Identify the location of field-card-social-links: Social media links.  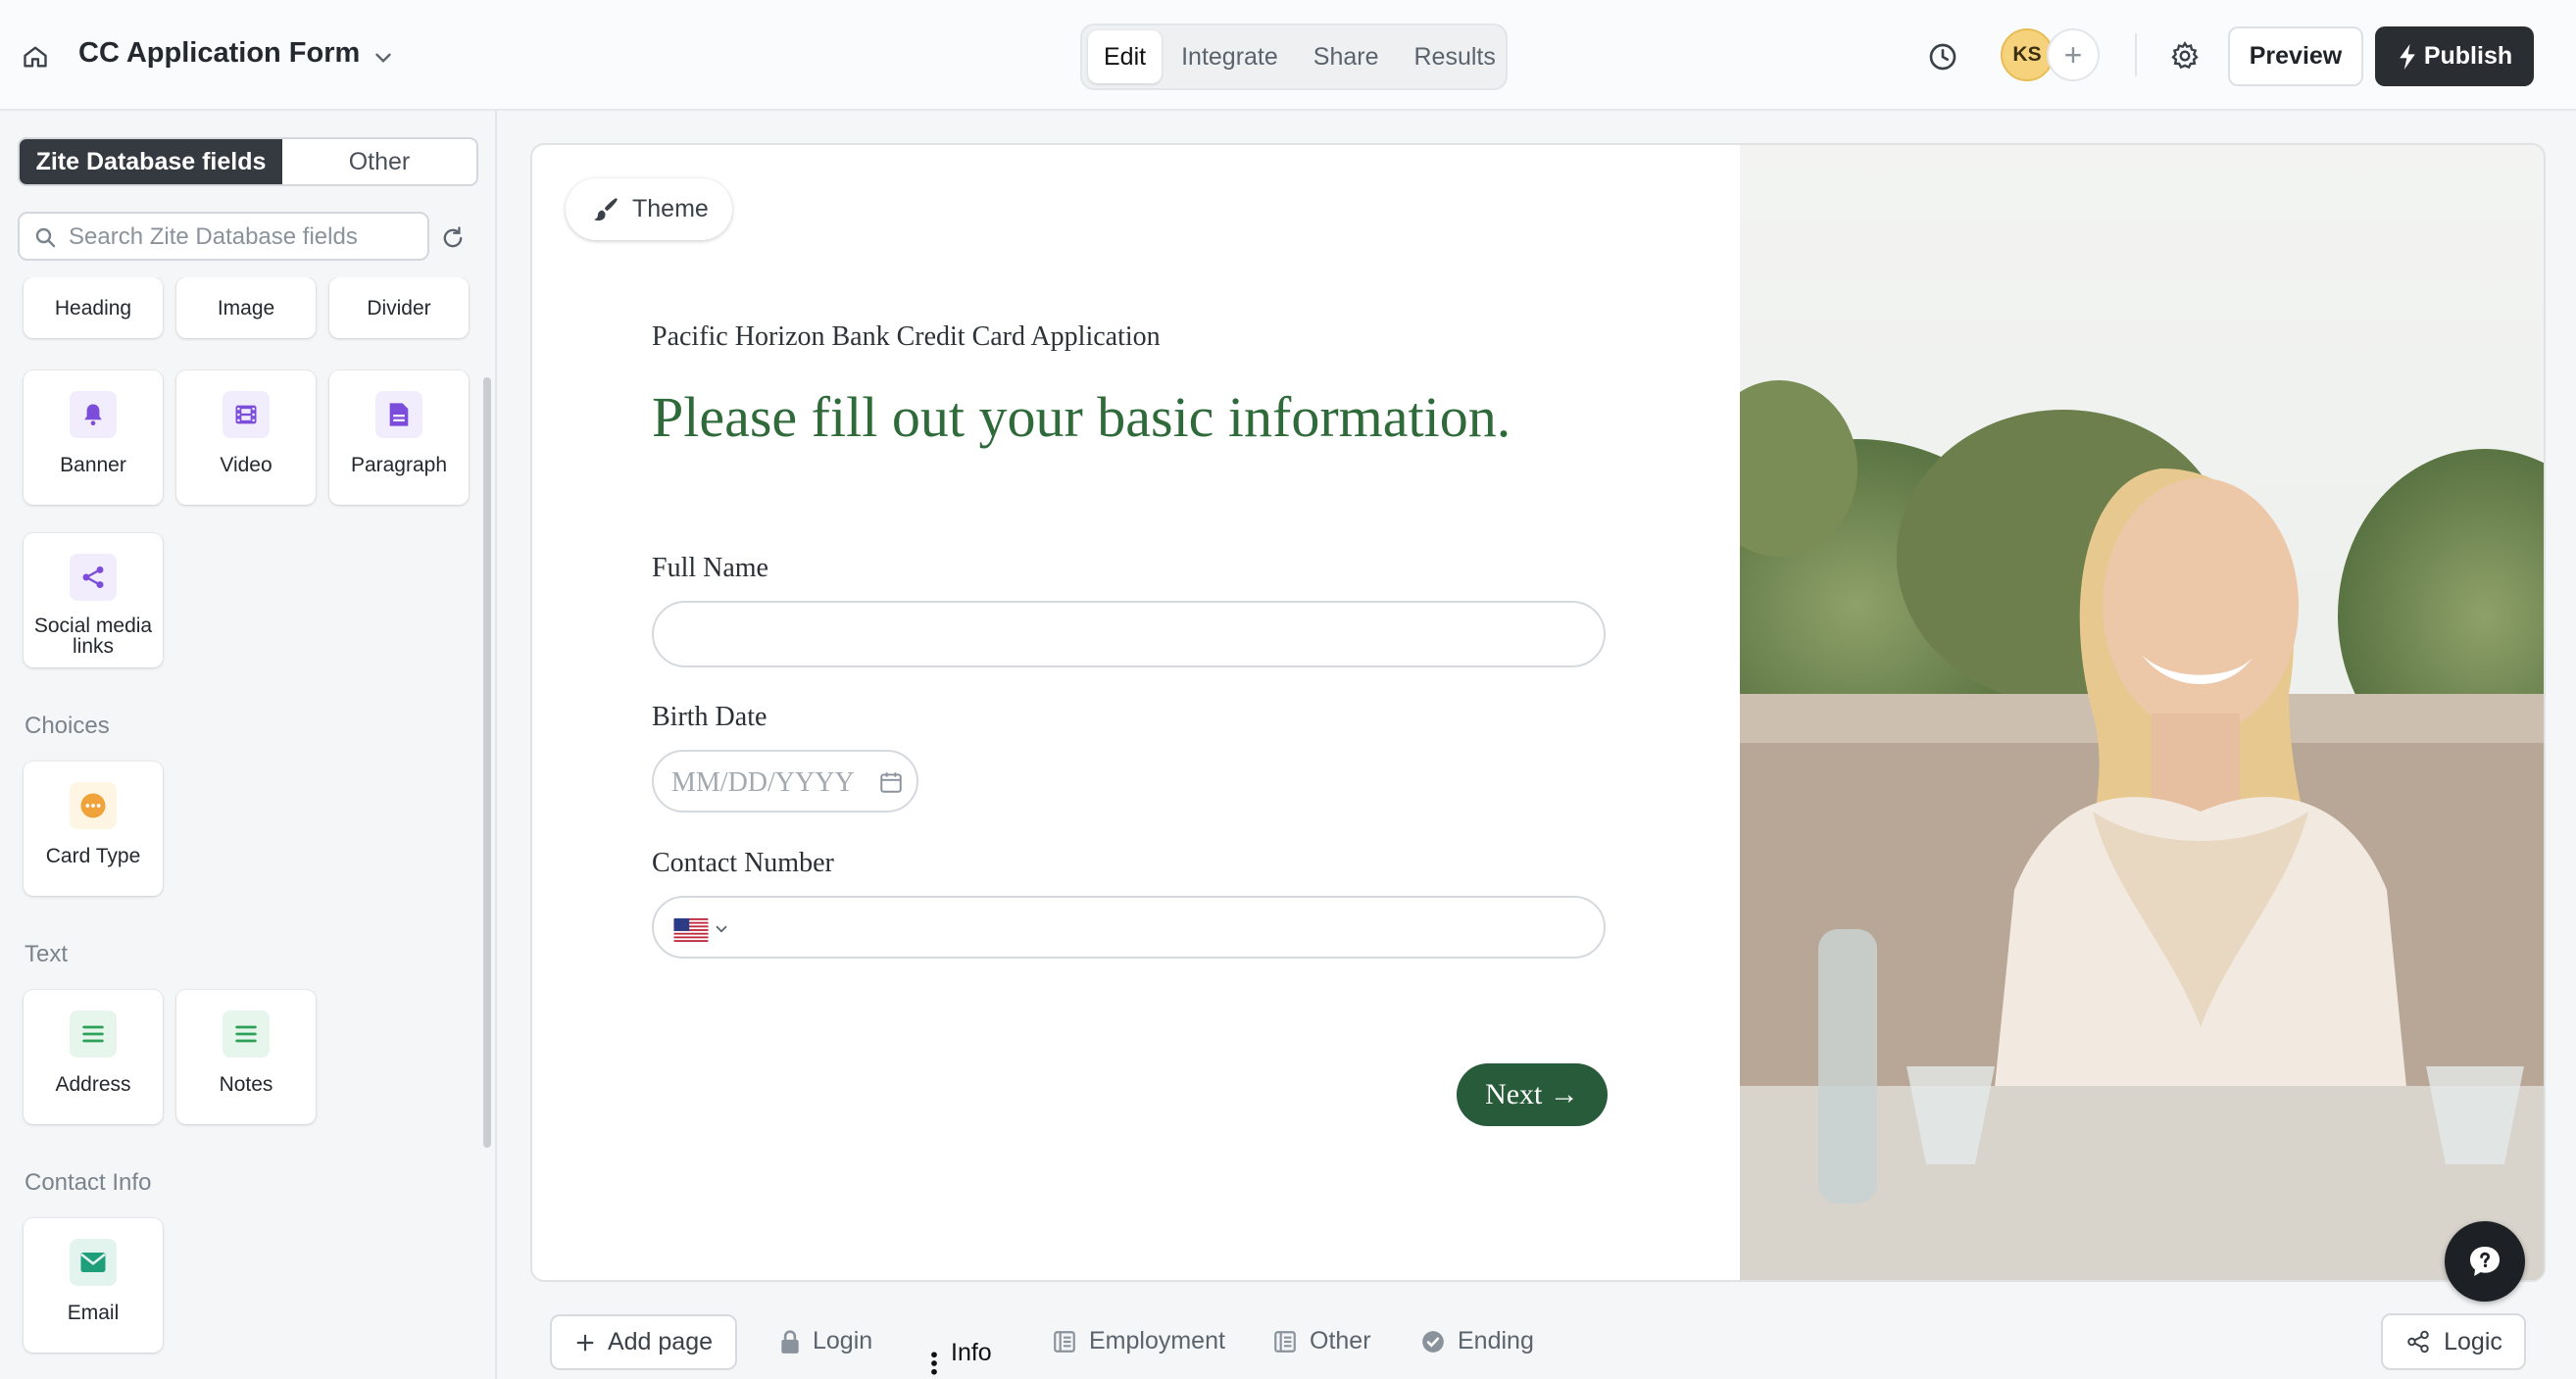
(93, 600).